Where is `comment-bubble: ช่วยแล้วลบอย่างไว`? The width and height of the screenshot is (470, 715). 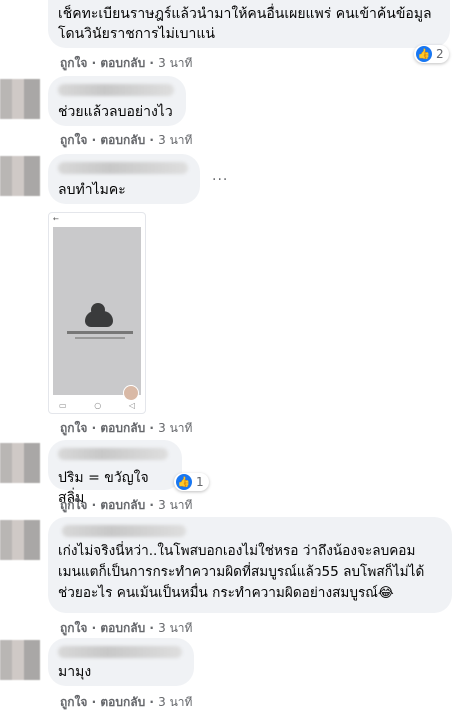 comment-bubble: ช่วยแล้วลบอย่างไว is located at coordinates (117, 101).